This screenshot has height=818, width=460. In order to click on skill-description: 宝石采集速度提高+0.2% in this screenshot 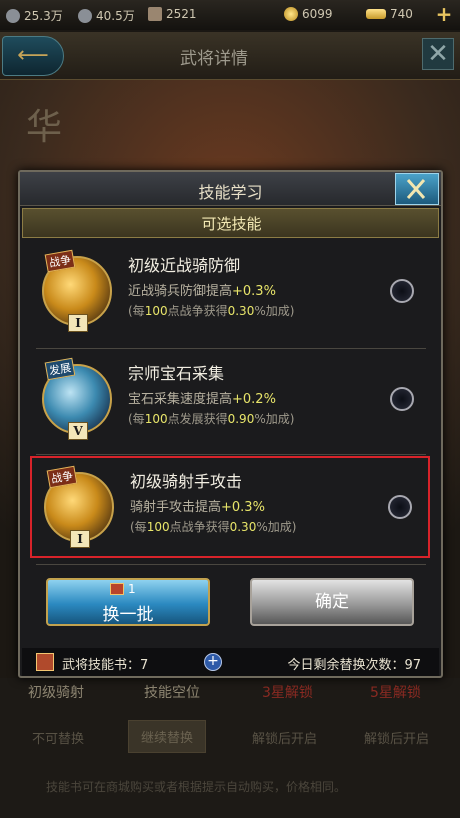, I will do `click(202, 397)`.